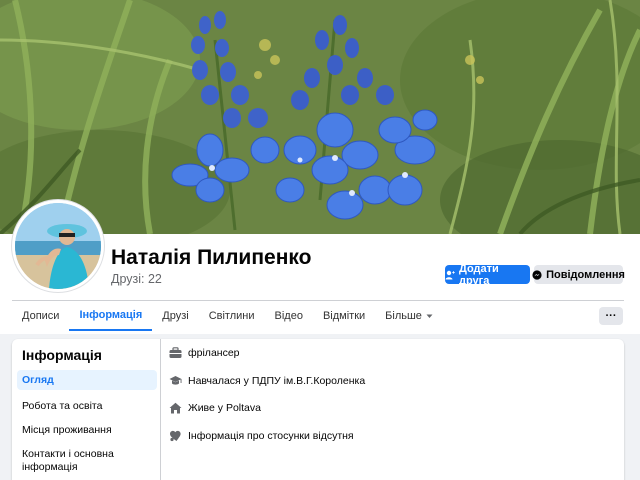 This screenshot has width=640, height=480. I want to click on tab-friends-label: Друзі, so click(175, 316).